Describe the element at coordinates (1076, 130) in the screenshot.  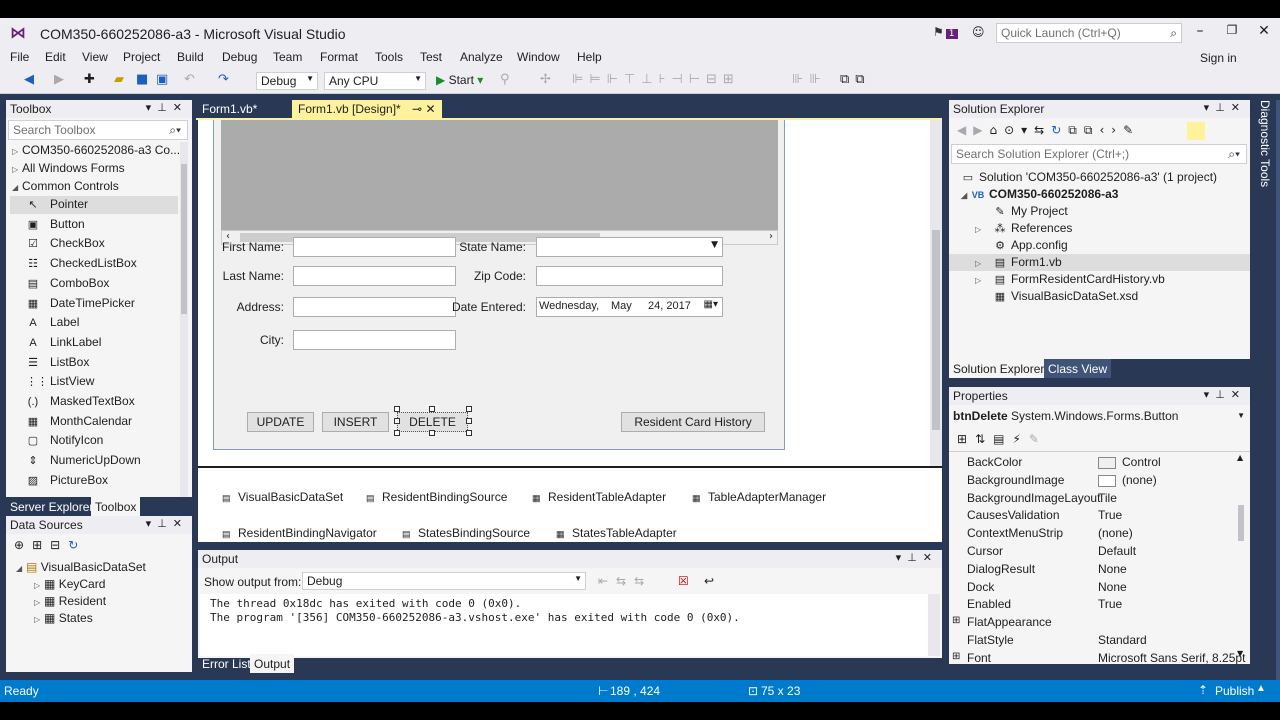
I see `collapse-all-icon: ⧉` at that location.